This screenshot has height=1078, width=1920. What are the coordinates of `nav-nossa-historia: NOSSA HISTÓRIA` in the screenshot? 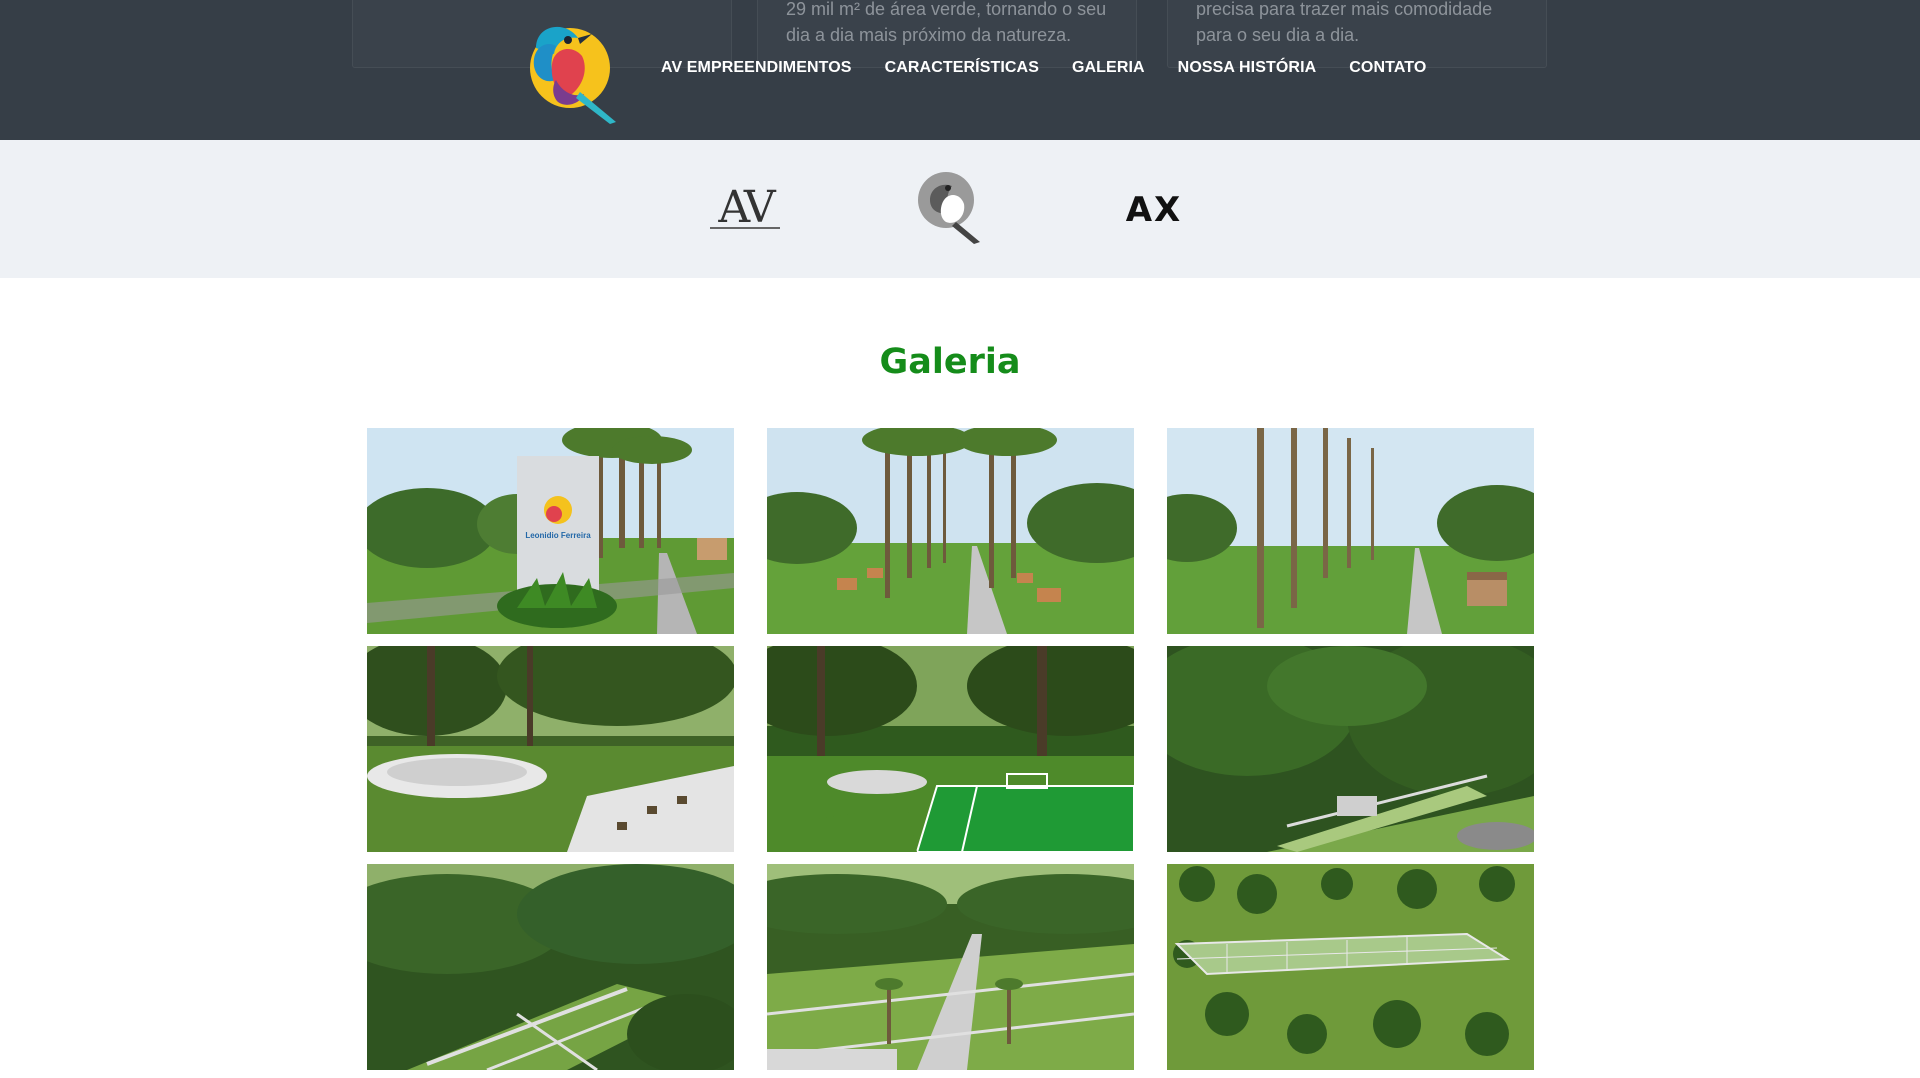 It's located at (1247, 68).